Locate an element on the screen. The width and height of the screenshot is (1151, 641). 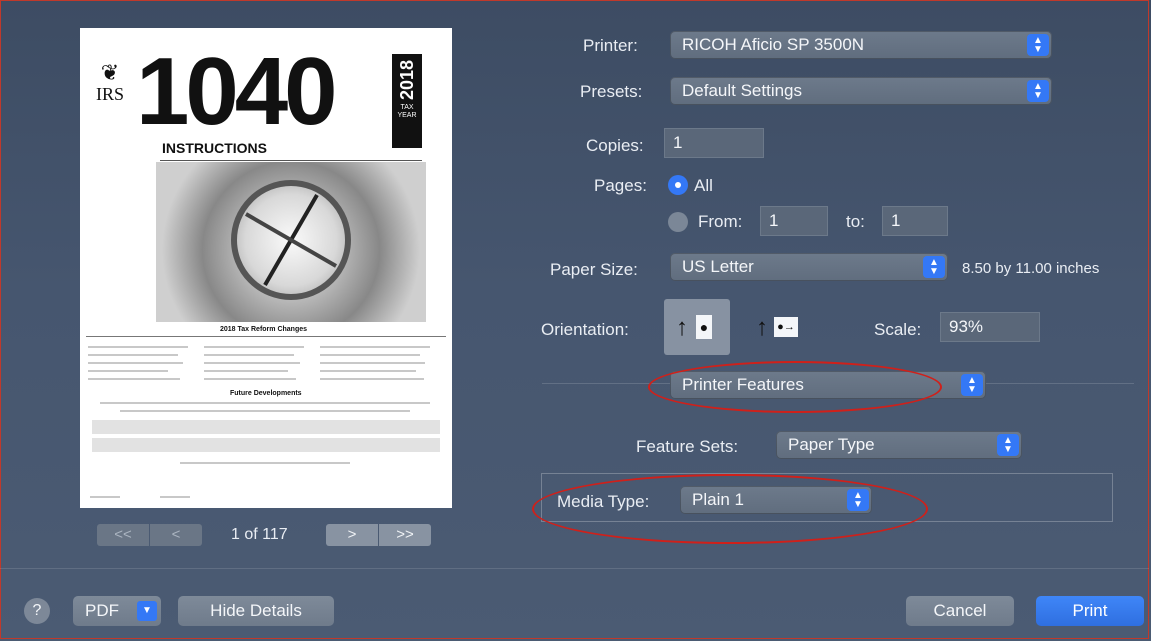
feature-sets-select: Paper Type ▲ ▼ is located at coordinates (899, 445).